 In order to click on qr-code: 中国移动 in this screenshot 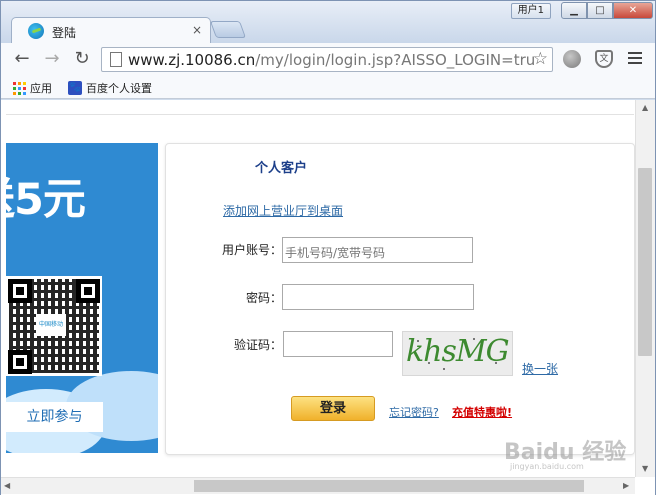, I will do `click(54, 326)`.